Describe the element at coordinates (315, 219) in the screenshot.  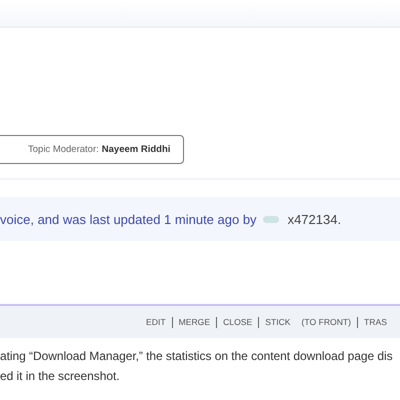
I see `user-link: x472134.` at that location.